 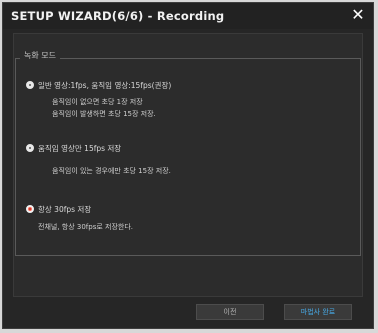 I want to click on option-normal-motion-desc-1: 움직임이 없으면 초당 1장 저장, so click(x=97, y=102).